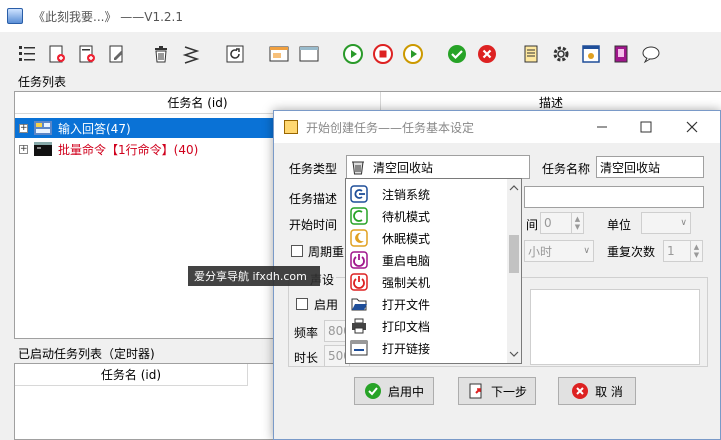  Describe the element at coordinates (353, 54) in the screenshot. I see `play-icon` at that location.